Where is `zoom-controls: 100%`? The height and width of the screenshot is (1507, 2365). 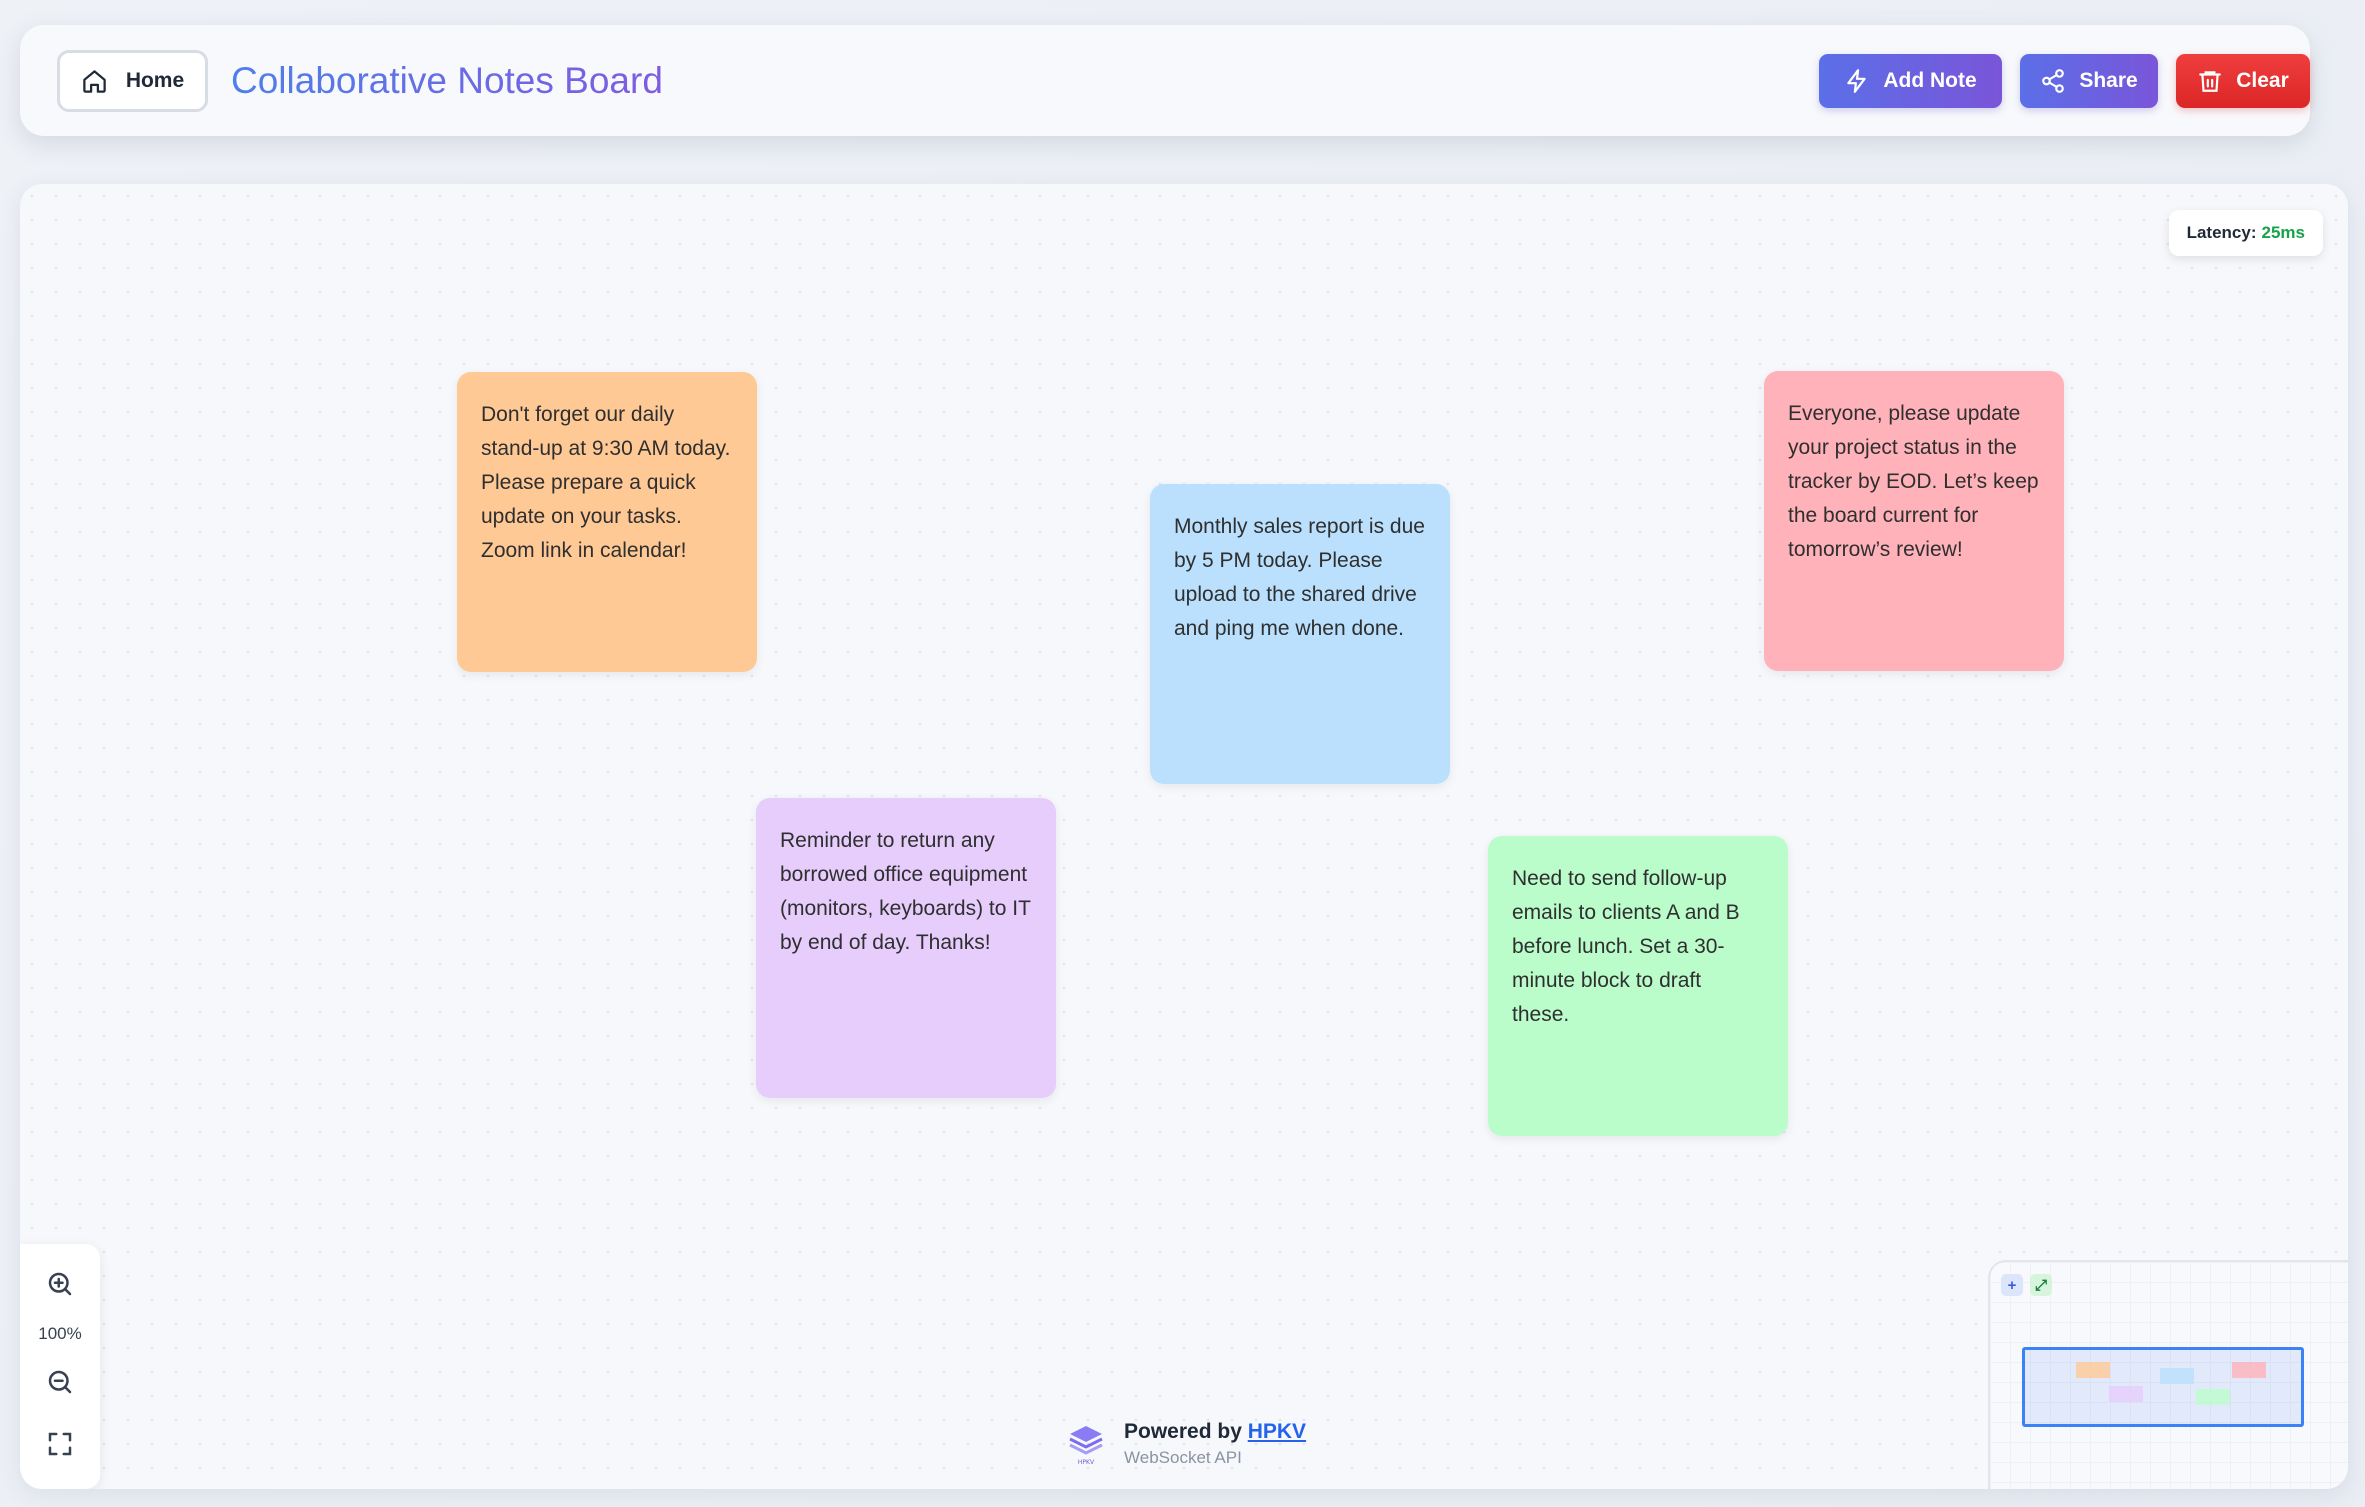 zoom-controls: 100% is located at coordinates (60, 1366).